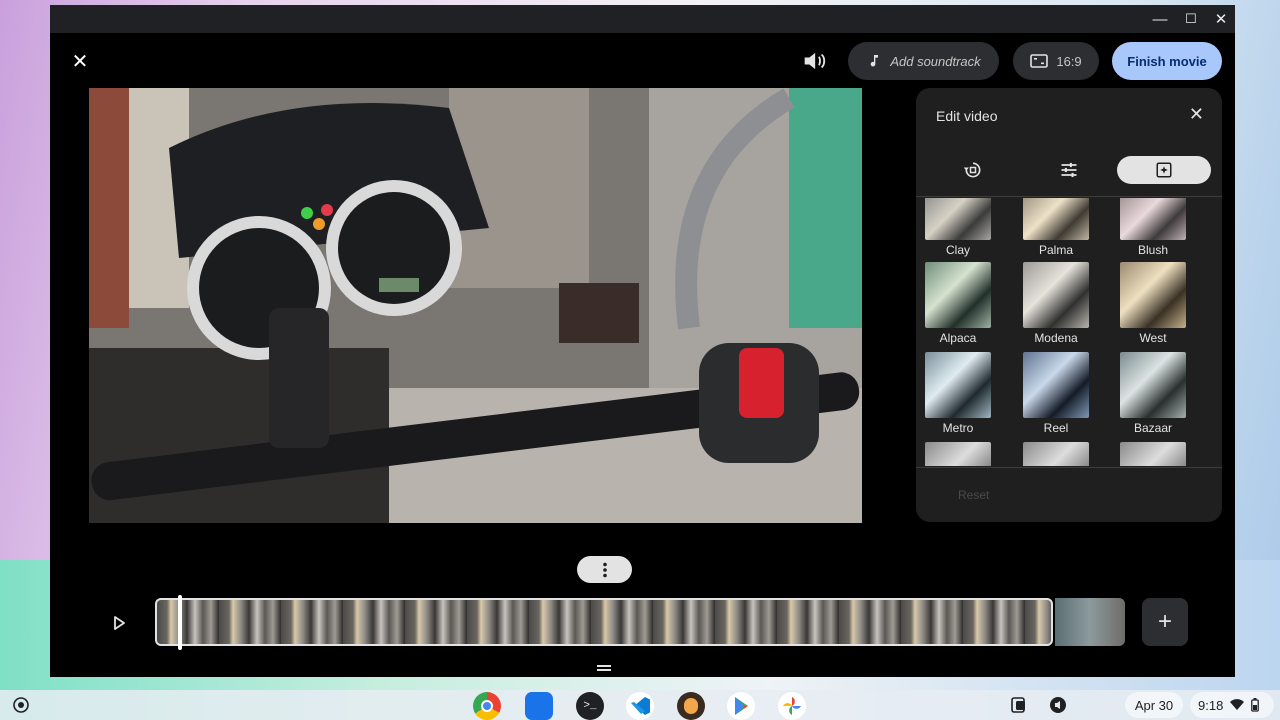 Image resolution: width=1280 pixels, height=720 pixels. I want to click on play-store-glyph, so click(741, 706).